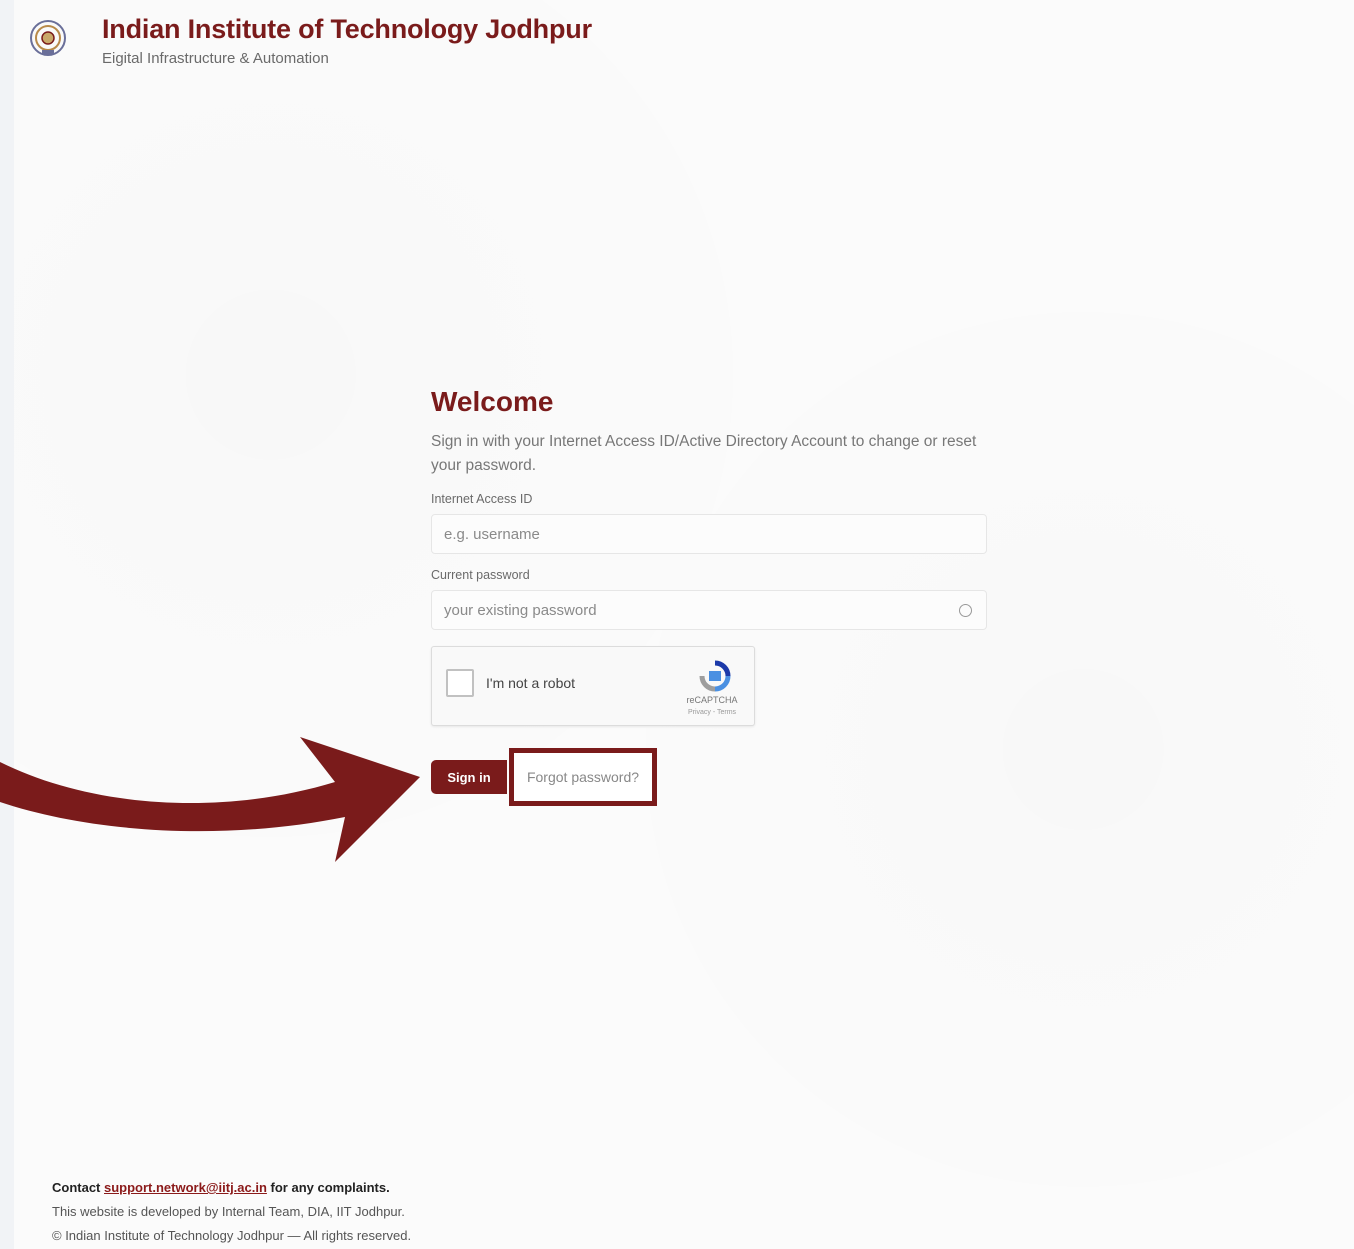  What do you see at coordinates (215, 58) in the screenshot?
I see `page-subtitle: Eigital Infrastructure & Automation` at bounding box center [215, 58].